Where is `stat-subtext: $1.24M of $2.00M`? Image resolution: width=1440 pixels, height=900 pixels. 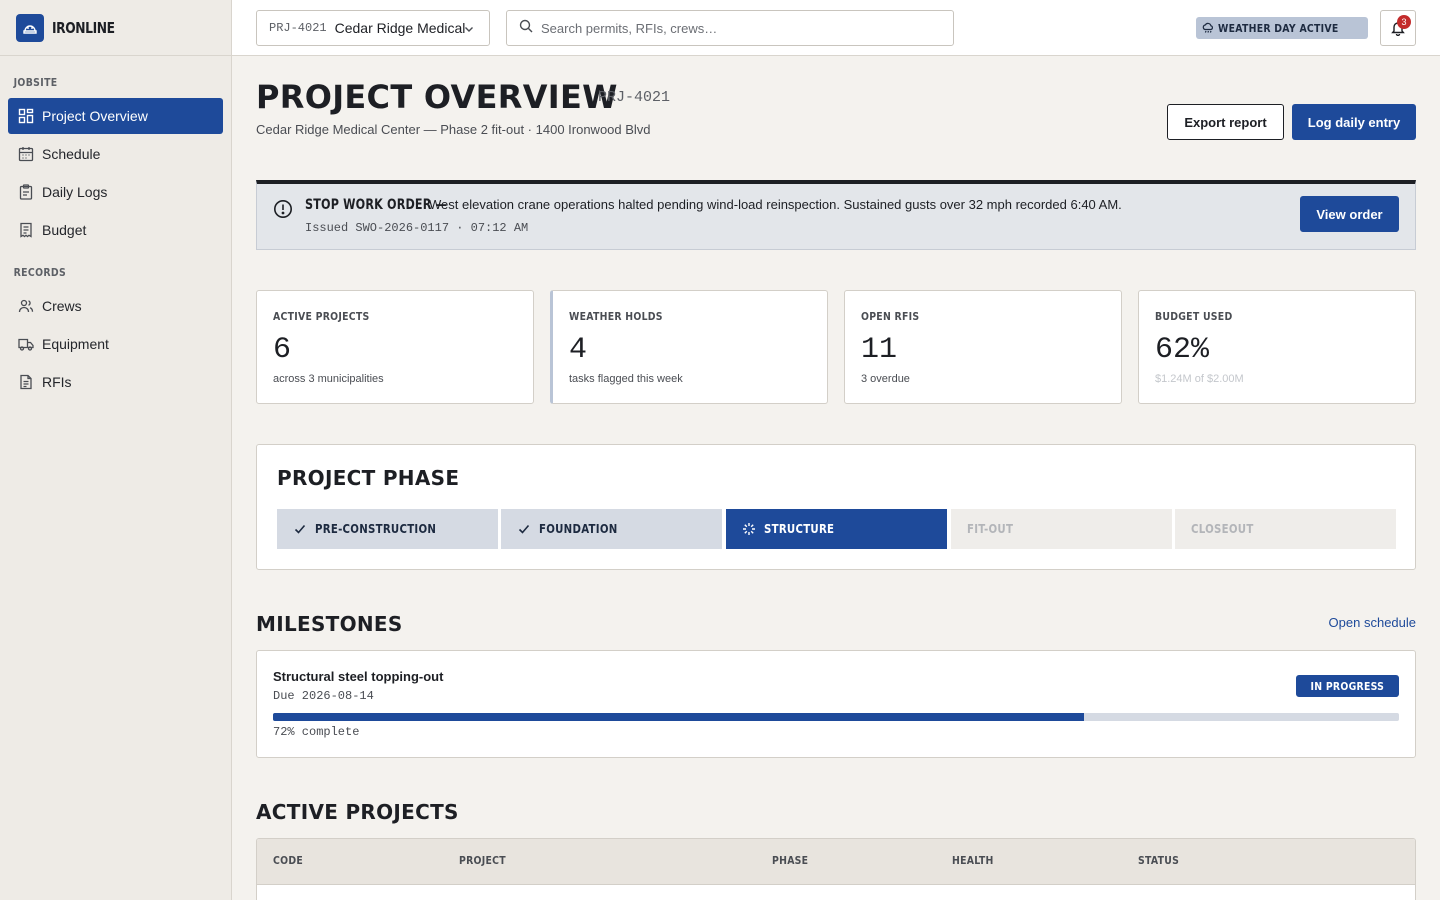
stat-subtext: $1.24M of $2.00M is located at coordinates (1199, 379).